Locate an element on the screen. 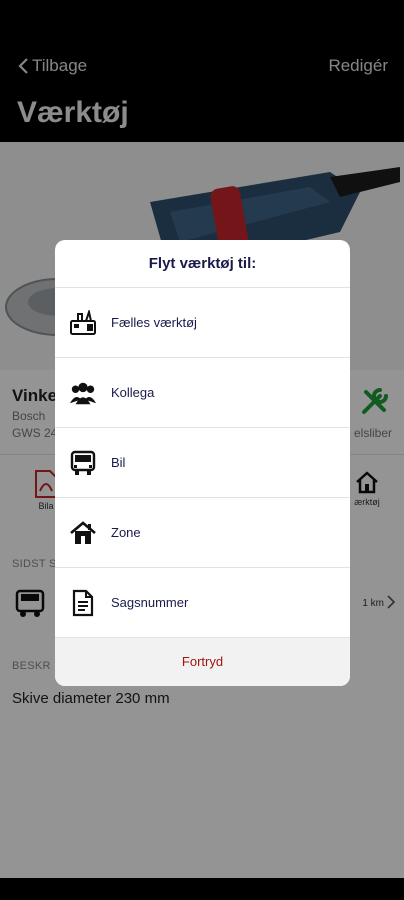 This screenshot has width=404, height=900. colleagues-icon is located at coordinates (83, 393).